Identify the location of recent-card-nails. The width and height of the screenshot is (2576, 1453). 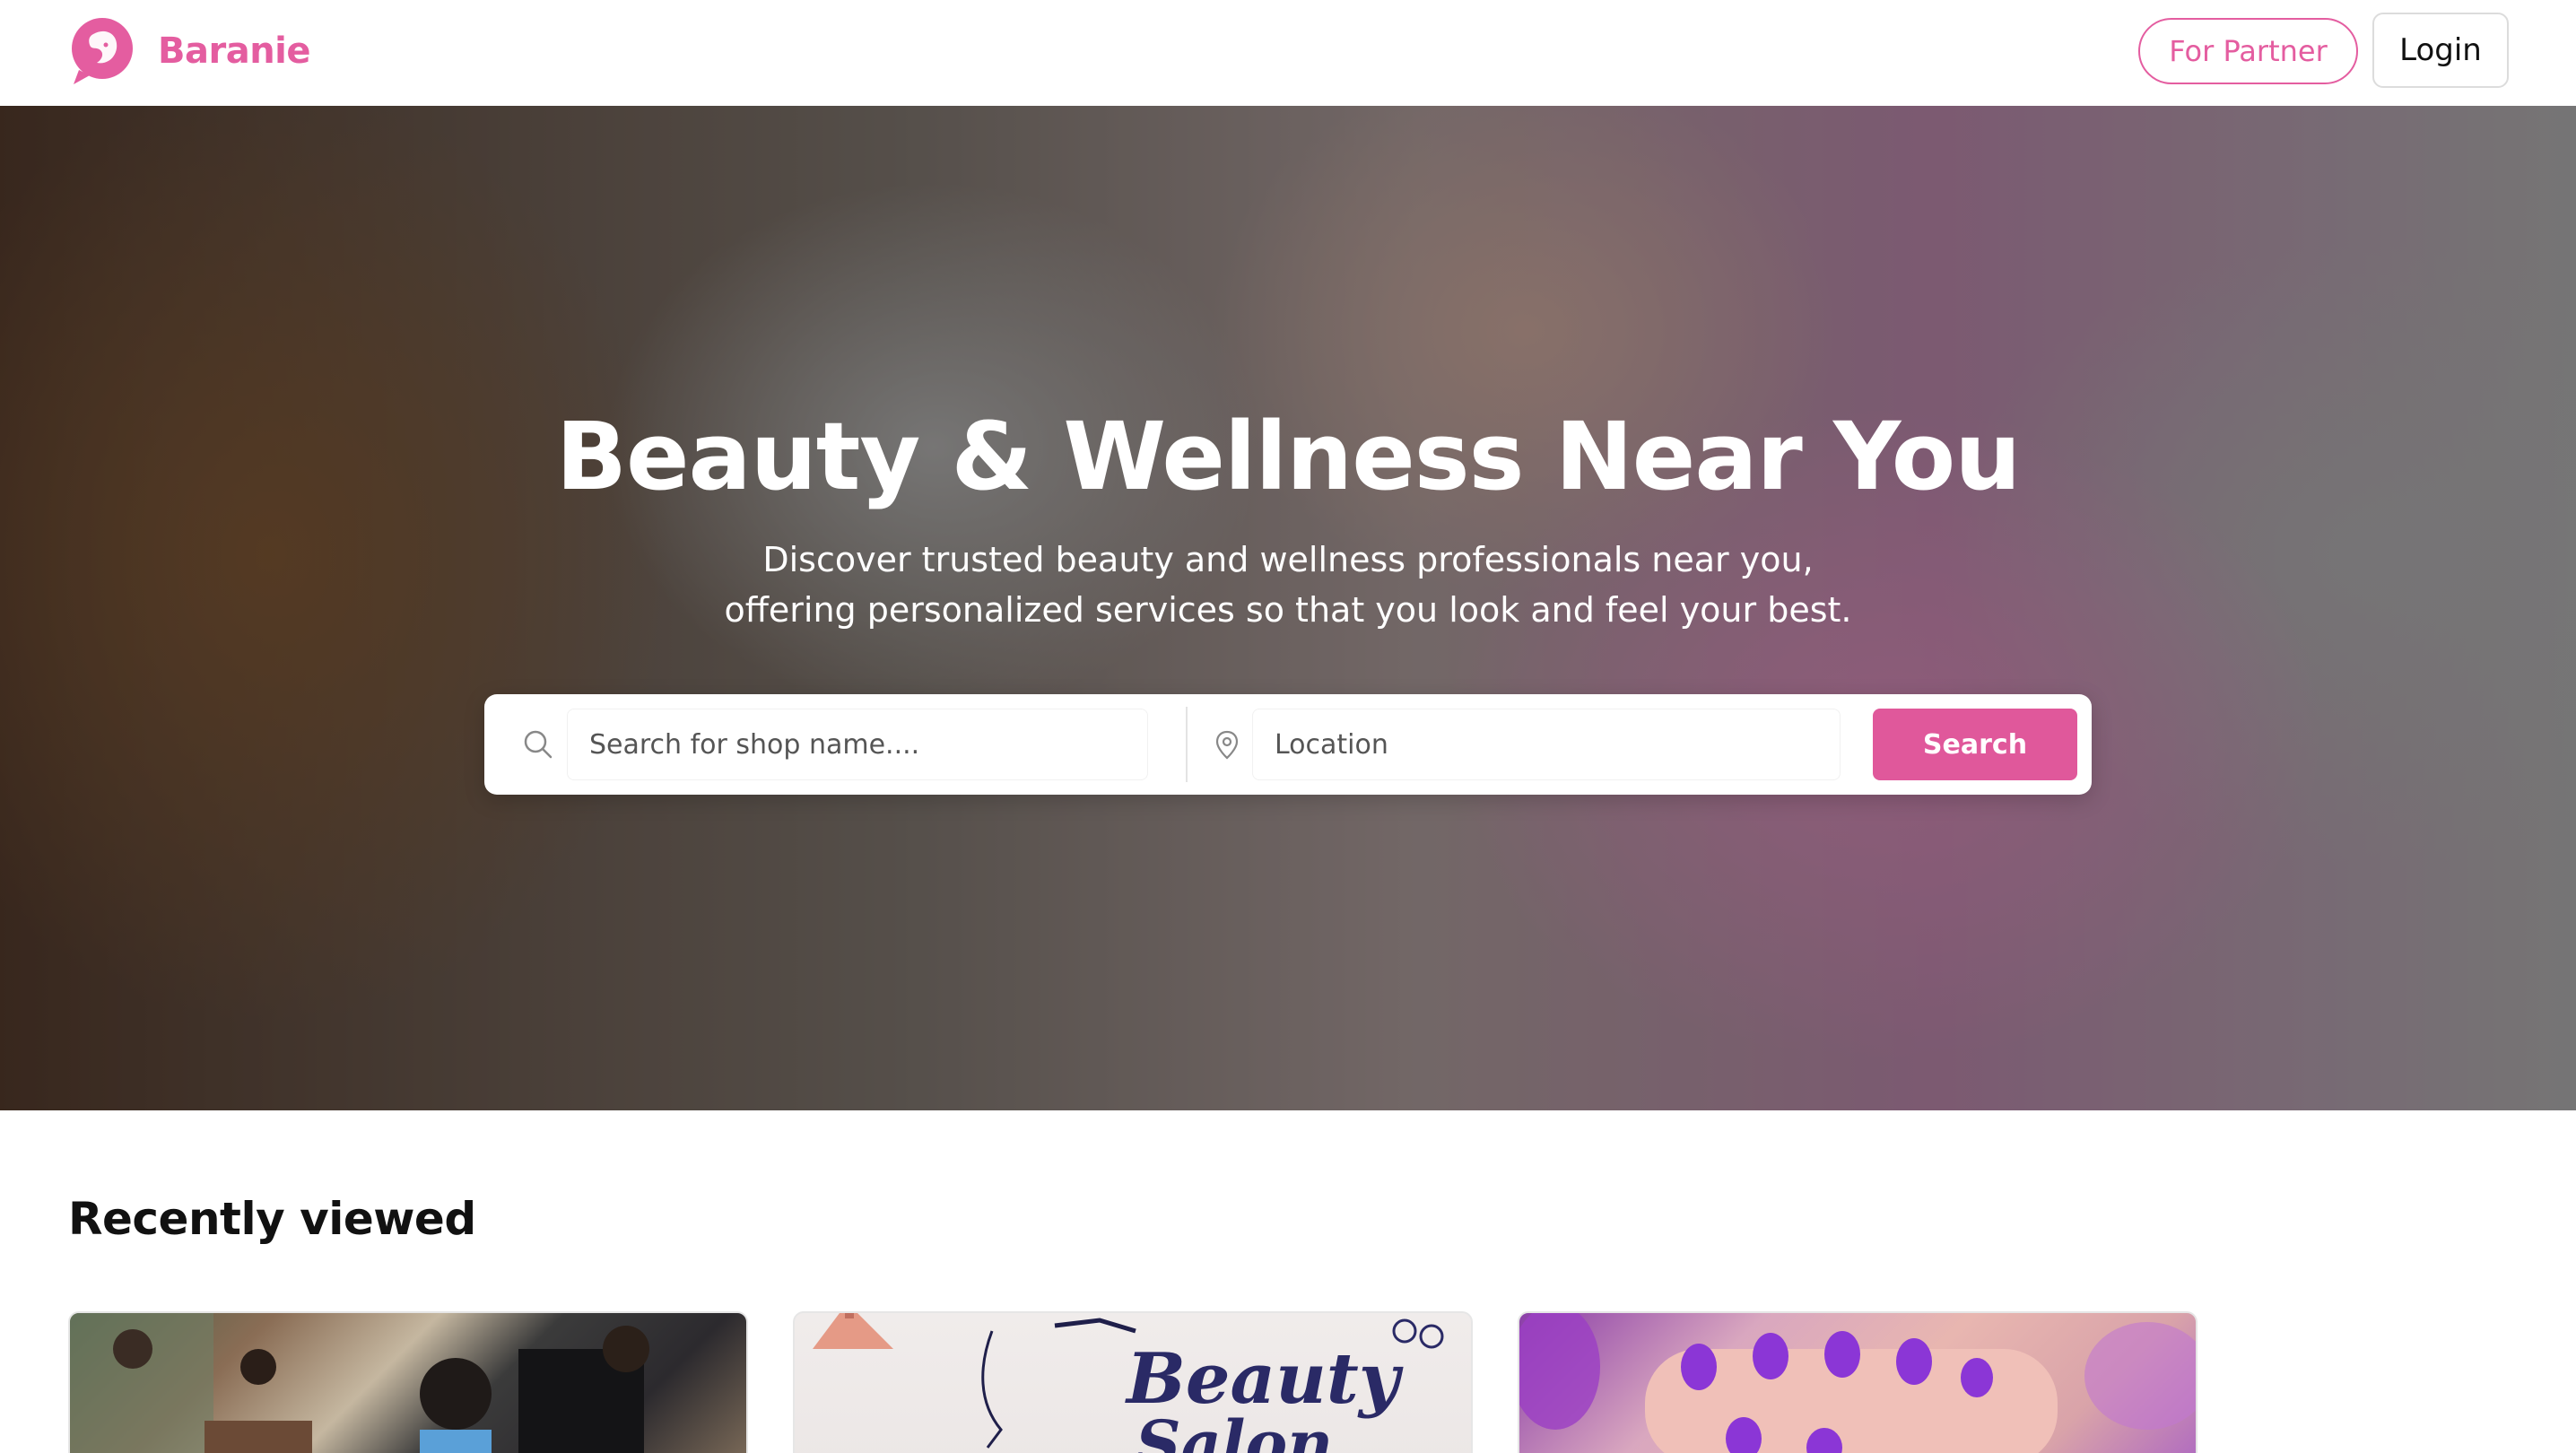
(1857, 1382).